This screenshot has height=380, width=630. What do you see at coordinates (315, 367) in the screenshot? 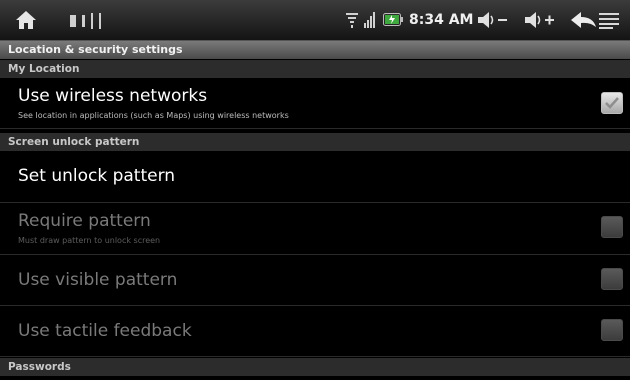
I see `section-header-passwords: Passwords` at bounding box center [315, 367].